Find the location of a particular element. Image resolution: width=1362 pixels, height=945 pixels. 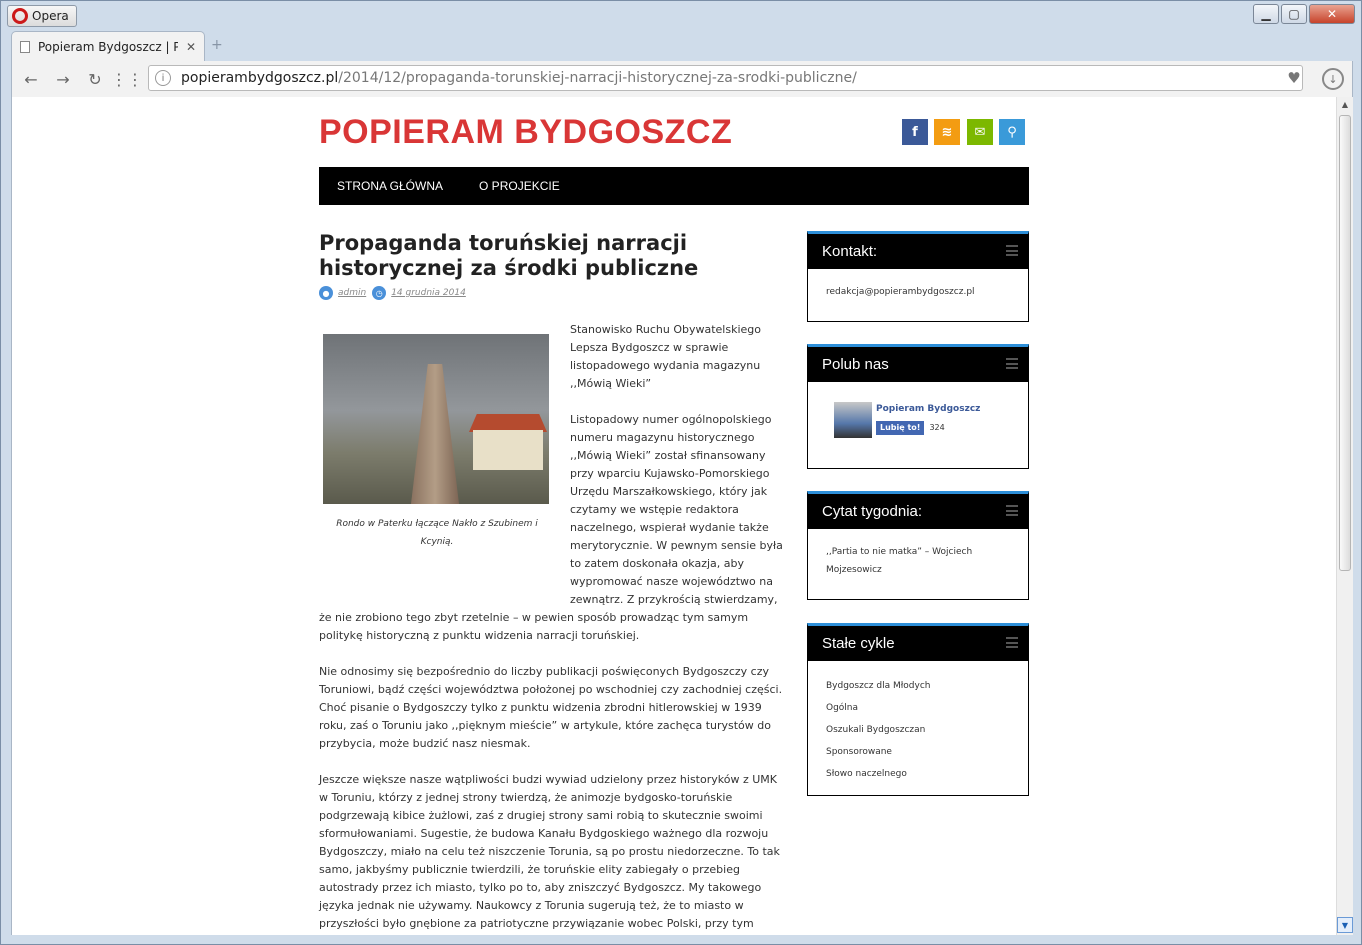

scroll-thumb is located at coordinates (1345, 343).